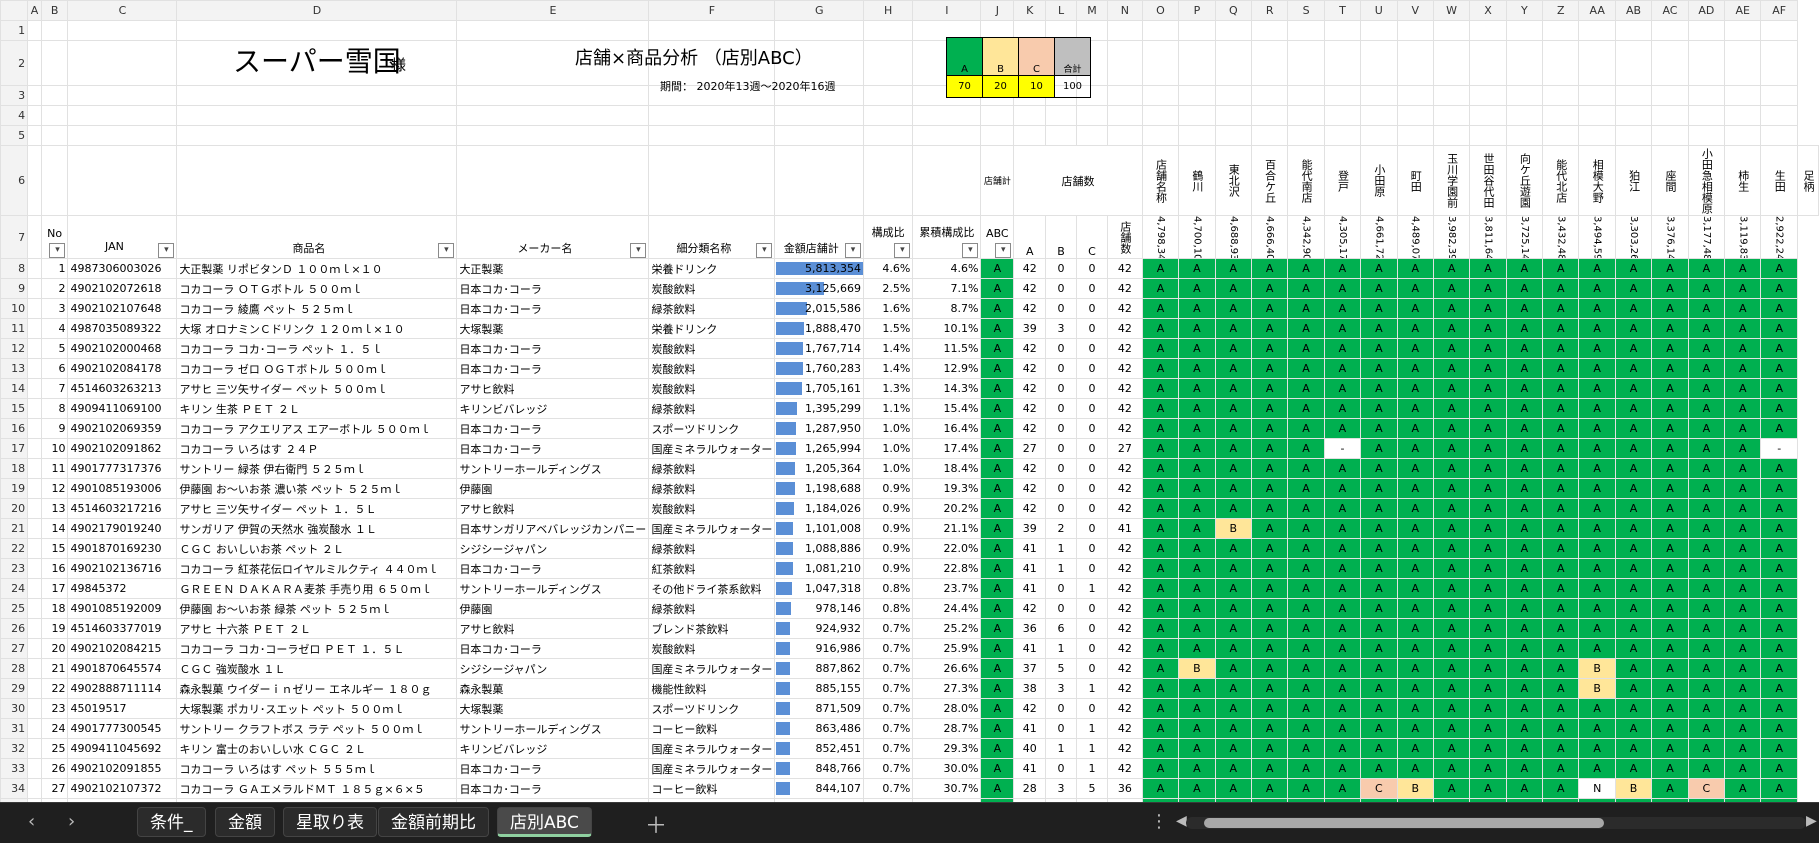 This screenshot has height=843, width=1819. I want to click on cell-cum-ratio: 25.9%, so click(947, 648).